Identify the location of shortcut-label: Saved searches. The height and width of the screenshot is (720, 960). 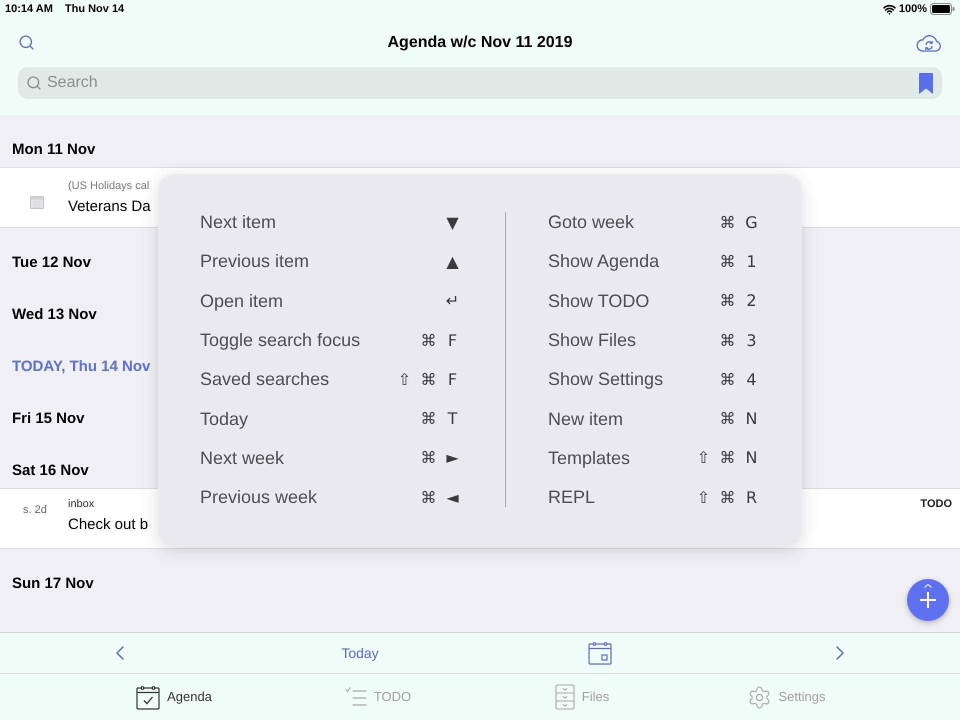
(265, 380).